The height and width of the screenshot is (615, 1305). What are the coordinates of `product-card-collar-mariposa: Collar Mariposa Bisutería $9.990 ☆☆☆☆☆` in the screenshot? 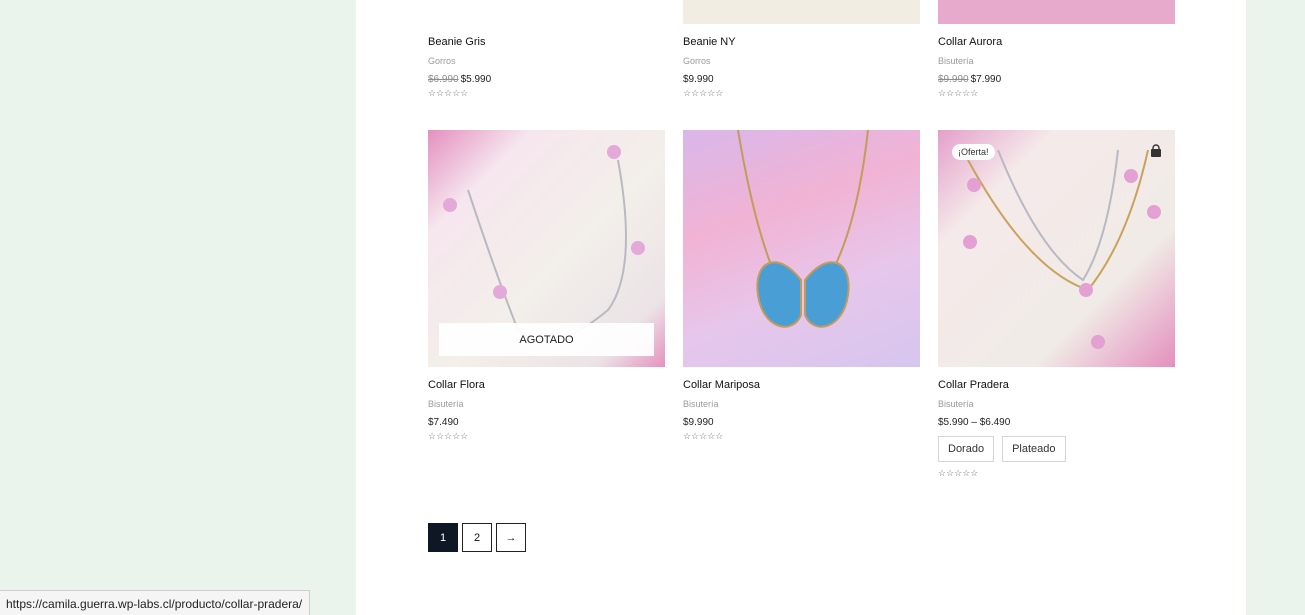 It's located at (801, 286).